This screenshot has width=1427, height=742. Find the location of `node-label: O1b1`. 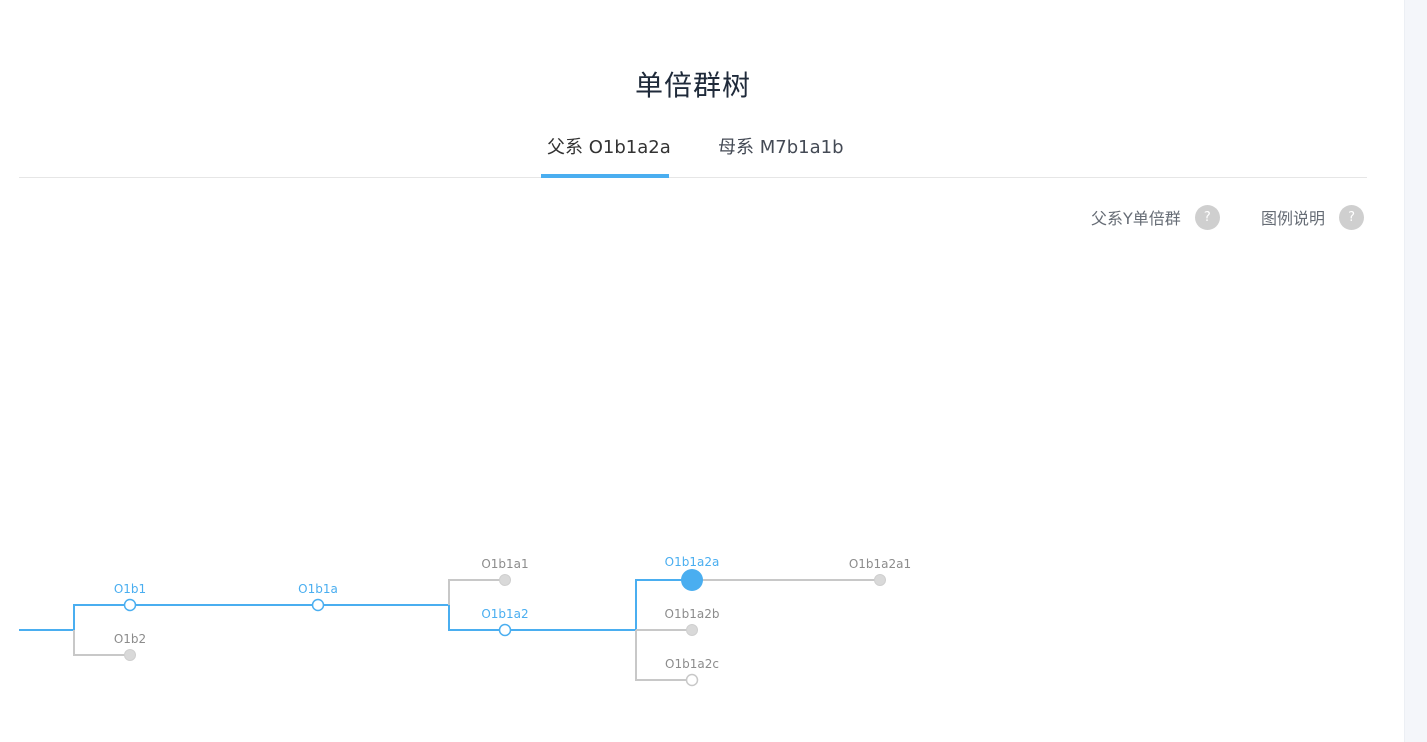

node-label: O1b1 is located at coordinates (130, 589).